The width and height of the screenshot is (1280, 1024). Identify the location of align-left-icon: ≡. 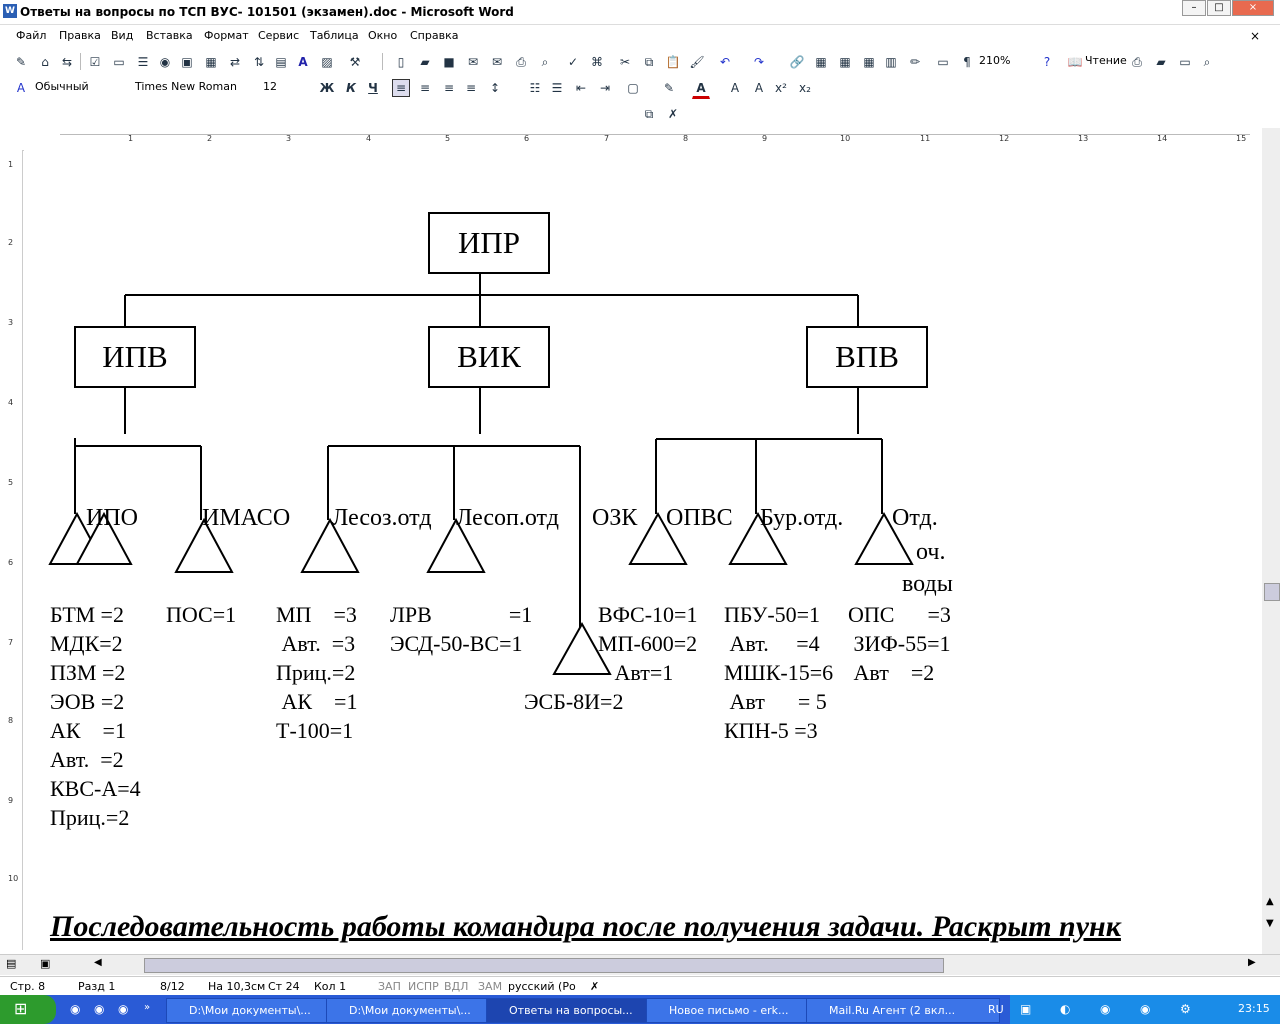
(401, 88).